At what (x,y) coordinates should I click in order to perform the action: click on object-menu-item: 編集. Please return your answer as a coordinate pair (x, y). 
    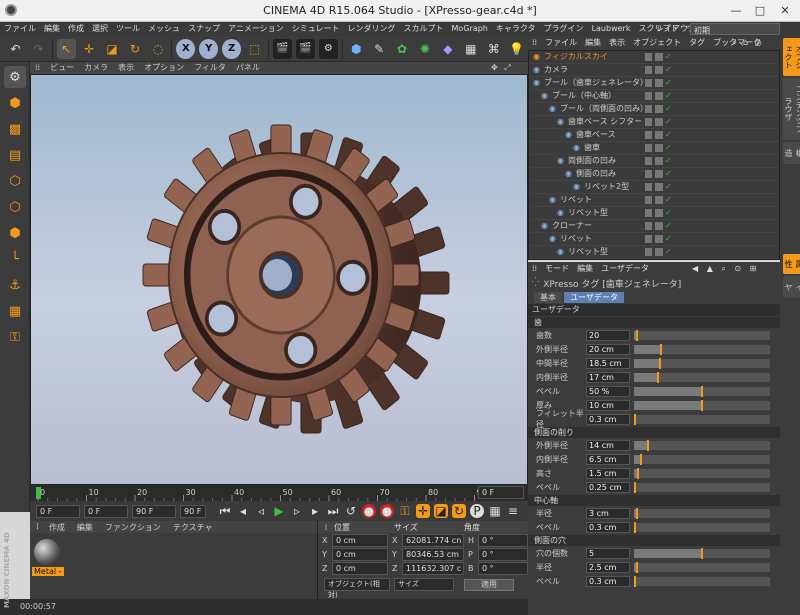
    Looking at the image, I should click on (593, 43).